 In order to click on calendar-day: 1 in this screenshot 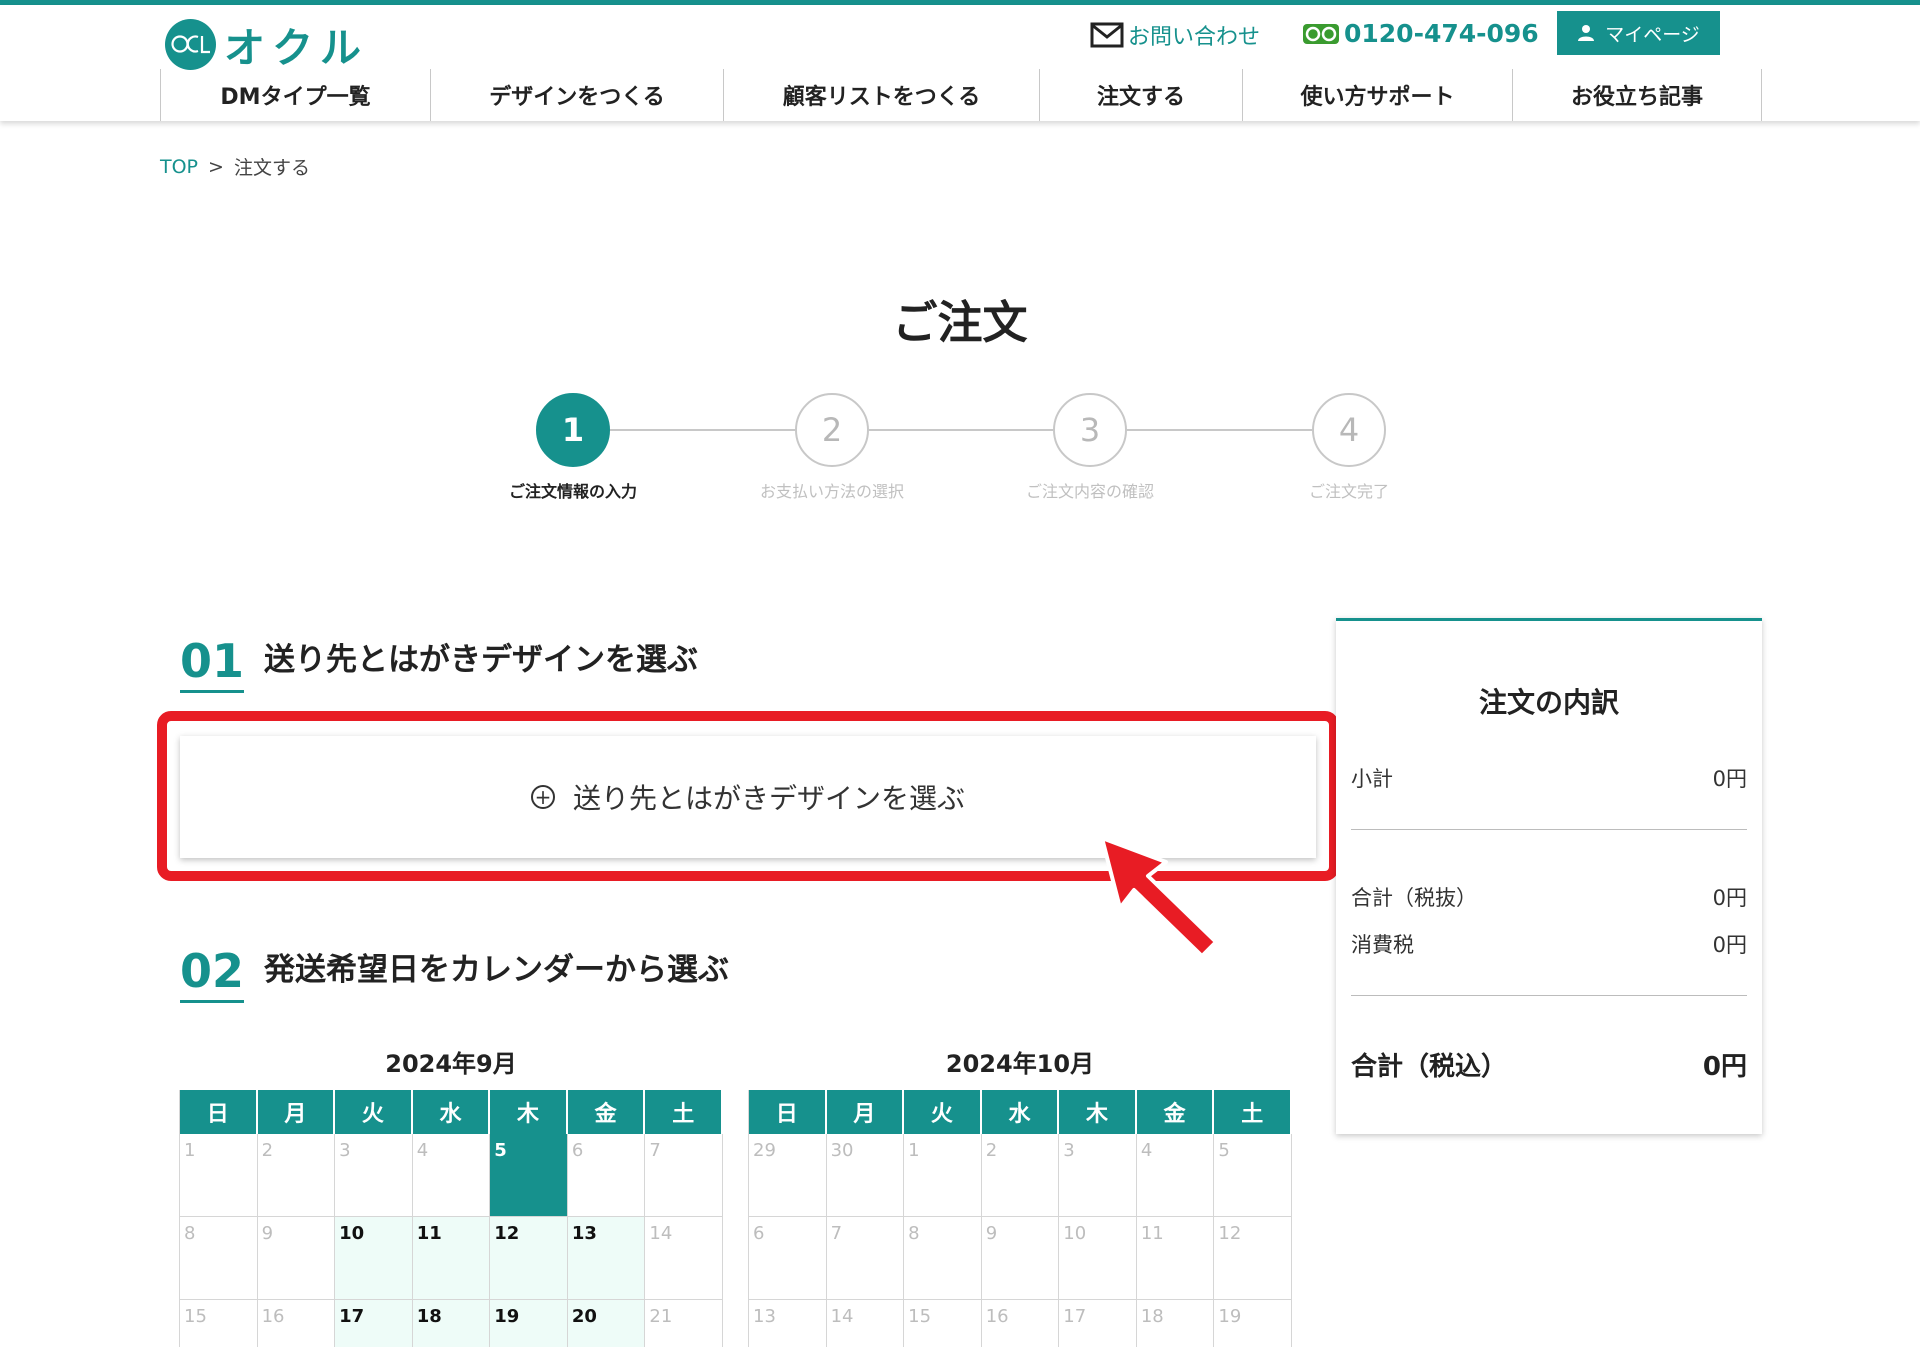, I will do `click(943, 1175)`.